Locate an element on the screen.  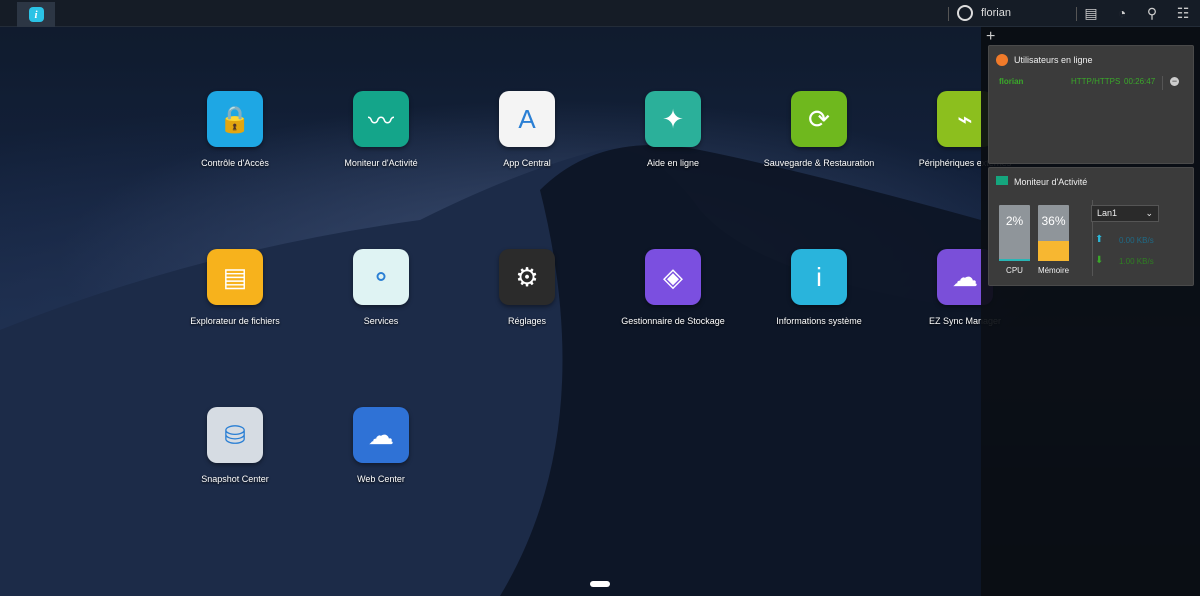
interface-value: Lan1 is located at coordinates (1107, 213).